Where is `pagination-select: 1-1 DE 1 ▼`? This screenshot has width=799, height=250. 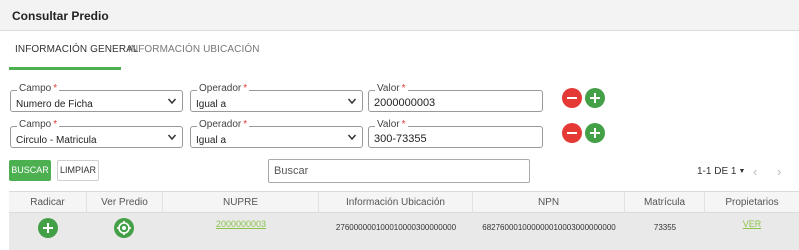 pagination-select: 1-1 DE 1 ▼ is located at coordinates (721, 171).